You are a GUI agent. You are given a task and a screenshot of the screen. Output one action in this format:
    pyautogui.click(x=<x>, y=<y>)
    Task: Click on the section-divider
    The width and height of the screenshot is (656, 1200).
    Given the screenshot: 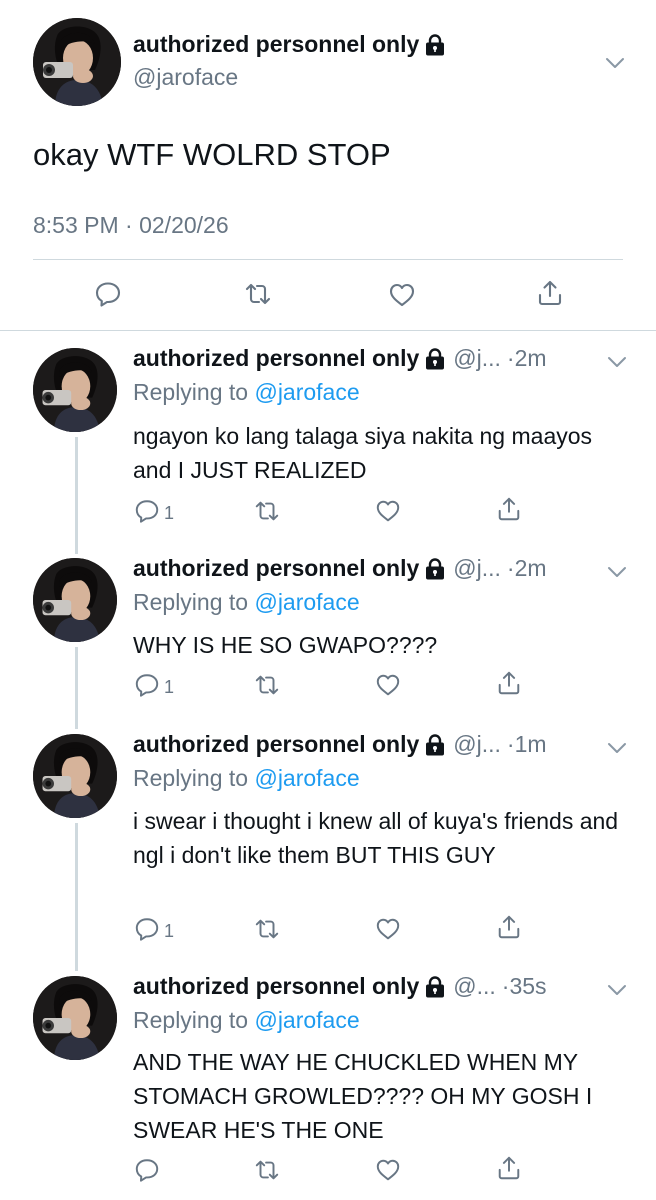 What is the action you would take?
    pyautogui.click(x=328, y=330)
    